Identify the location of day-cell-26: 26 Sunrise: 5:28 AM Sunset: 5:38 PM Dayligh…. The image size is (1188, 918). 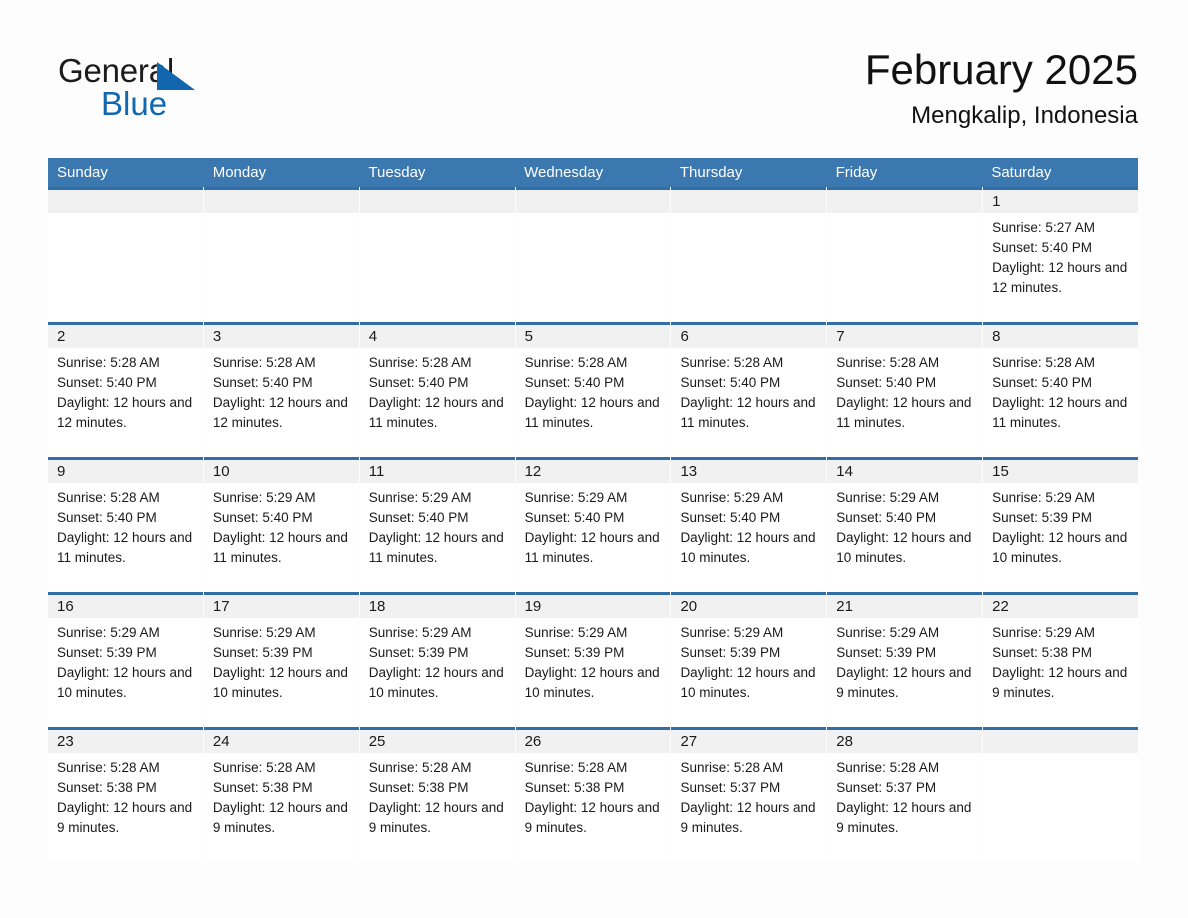
(593, 794).